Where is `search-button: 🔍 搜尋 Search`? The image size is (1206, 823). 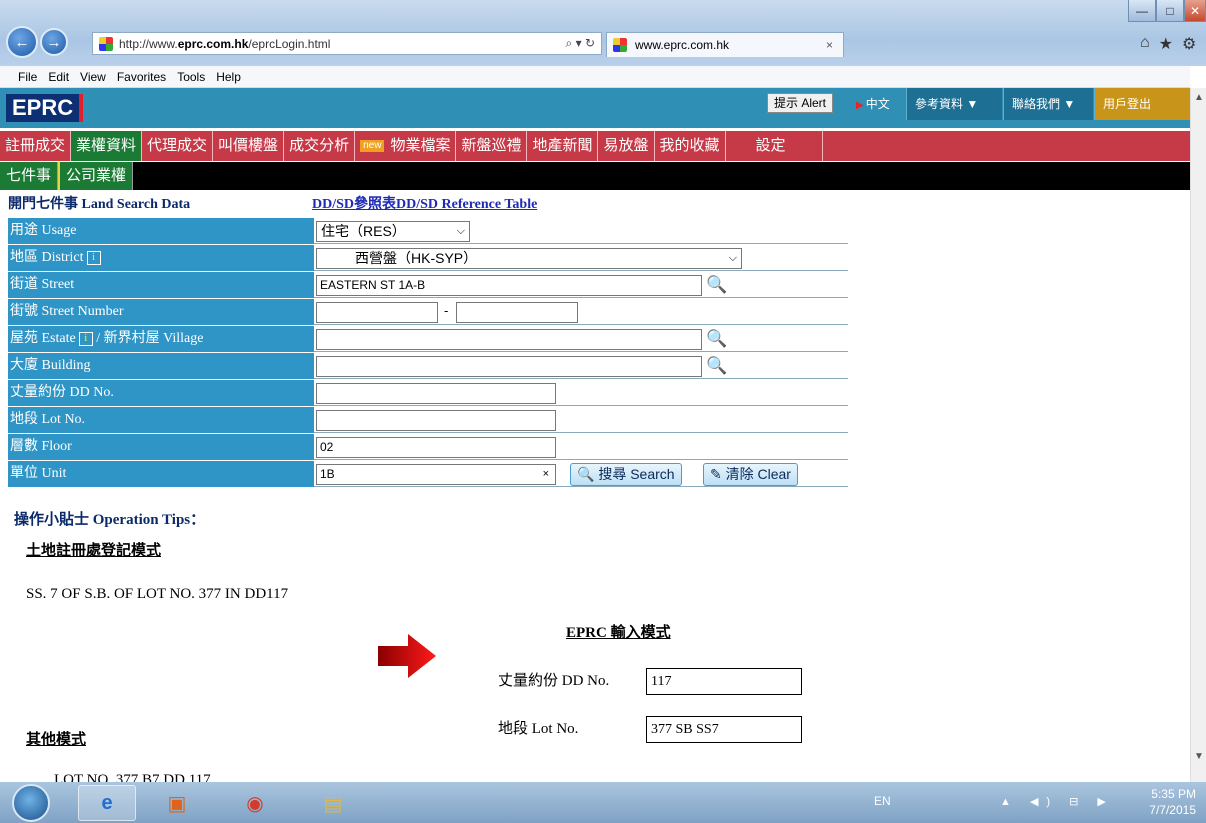
search-button: 🔍 搜尋 Search is located at coordinates (626, 474).